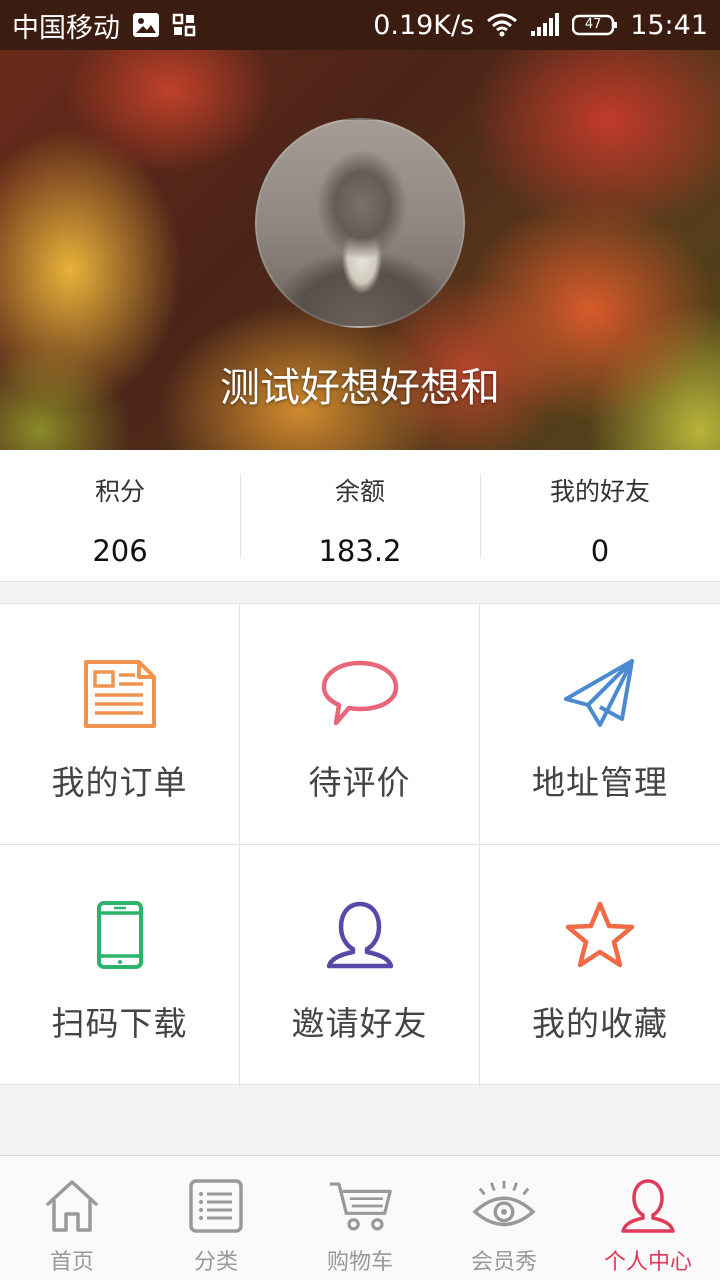 The image size is (720, 1280). I want to click on stat-value: 183.2, so click(360, 551).